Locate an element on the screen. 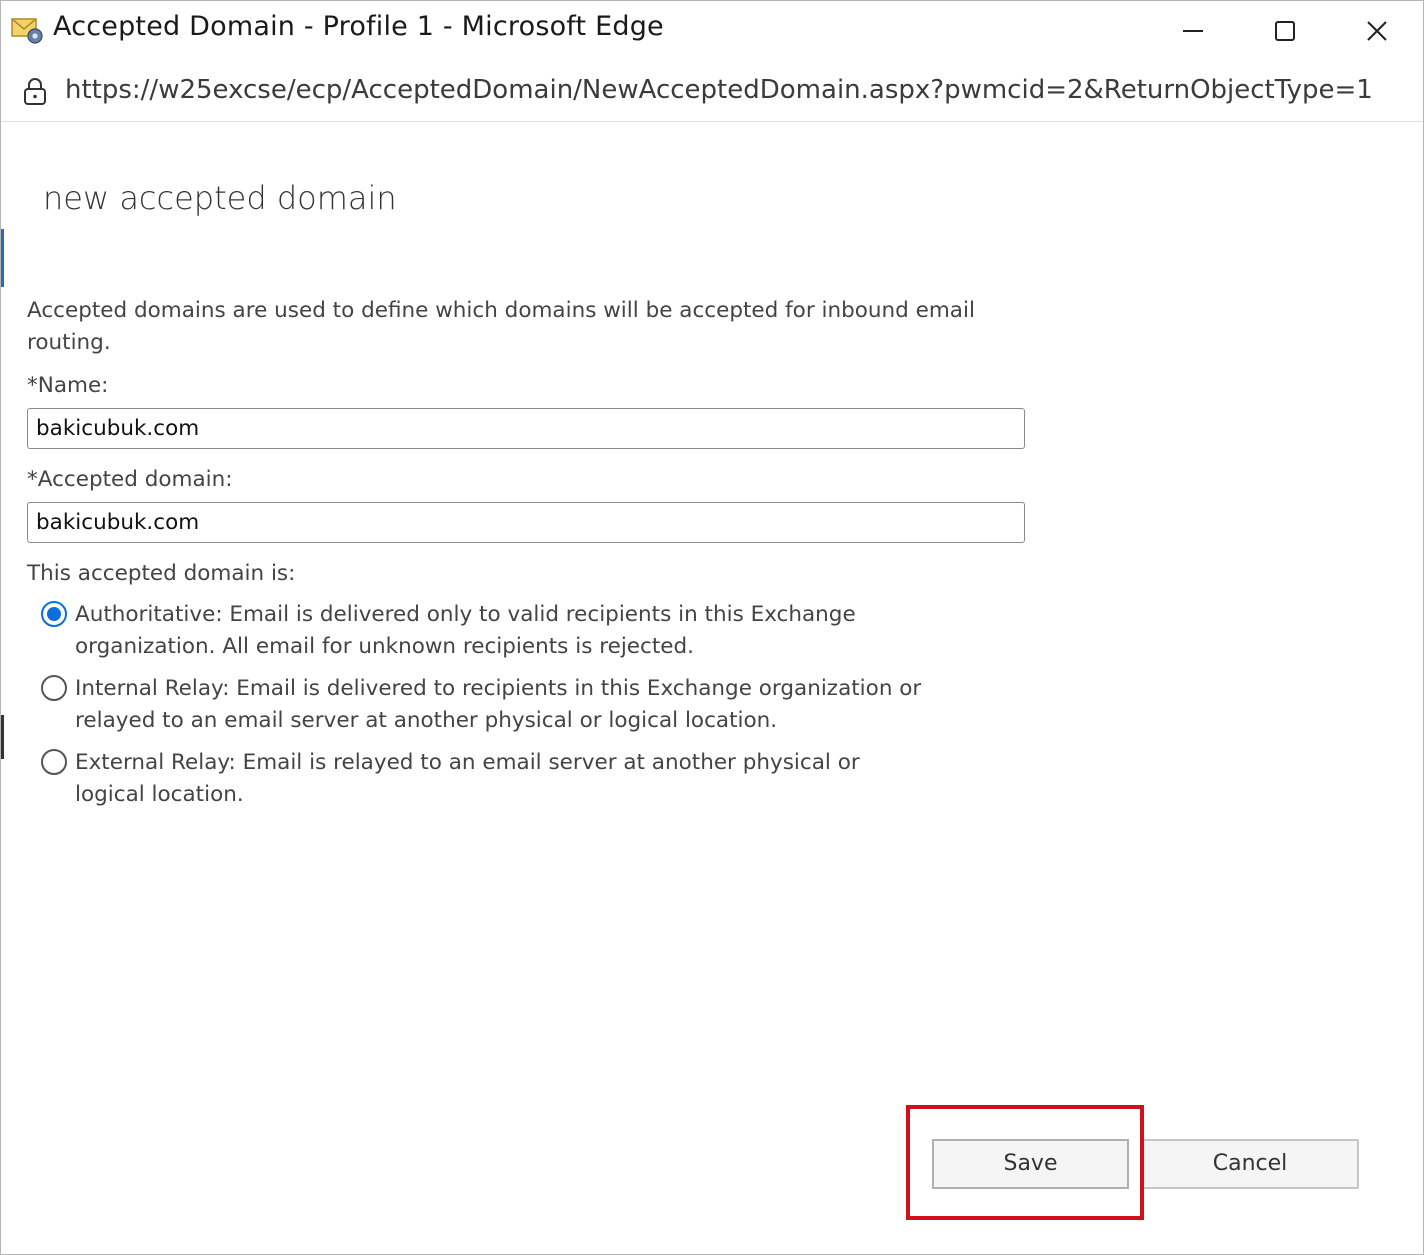  lock-icon is located at coordinates (35, 92).